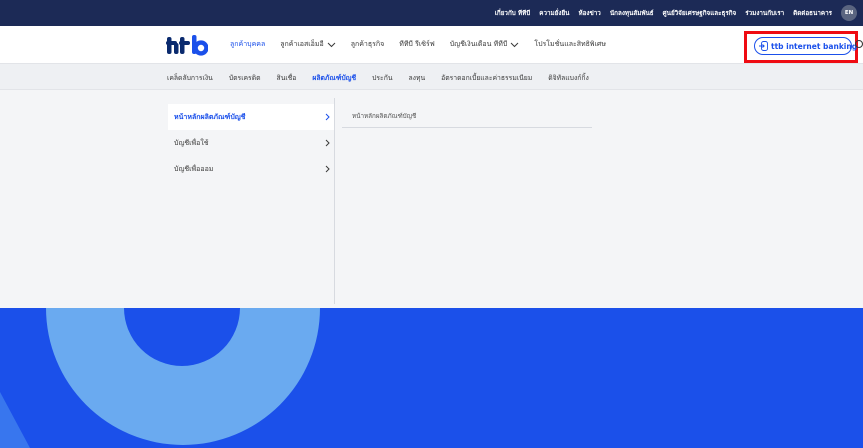  Describe the element at coordinates (382, 77) in the screenshot. I see `subnav-insurance: ประกัน` at that location.